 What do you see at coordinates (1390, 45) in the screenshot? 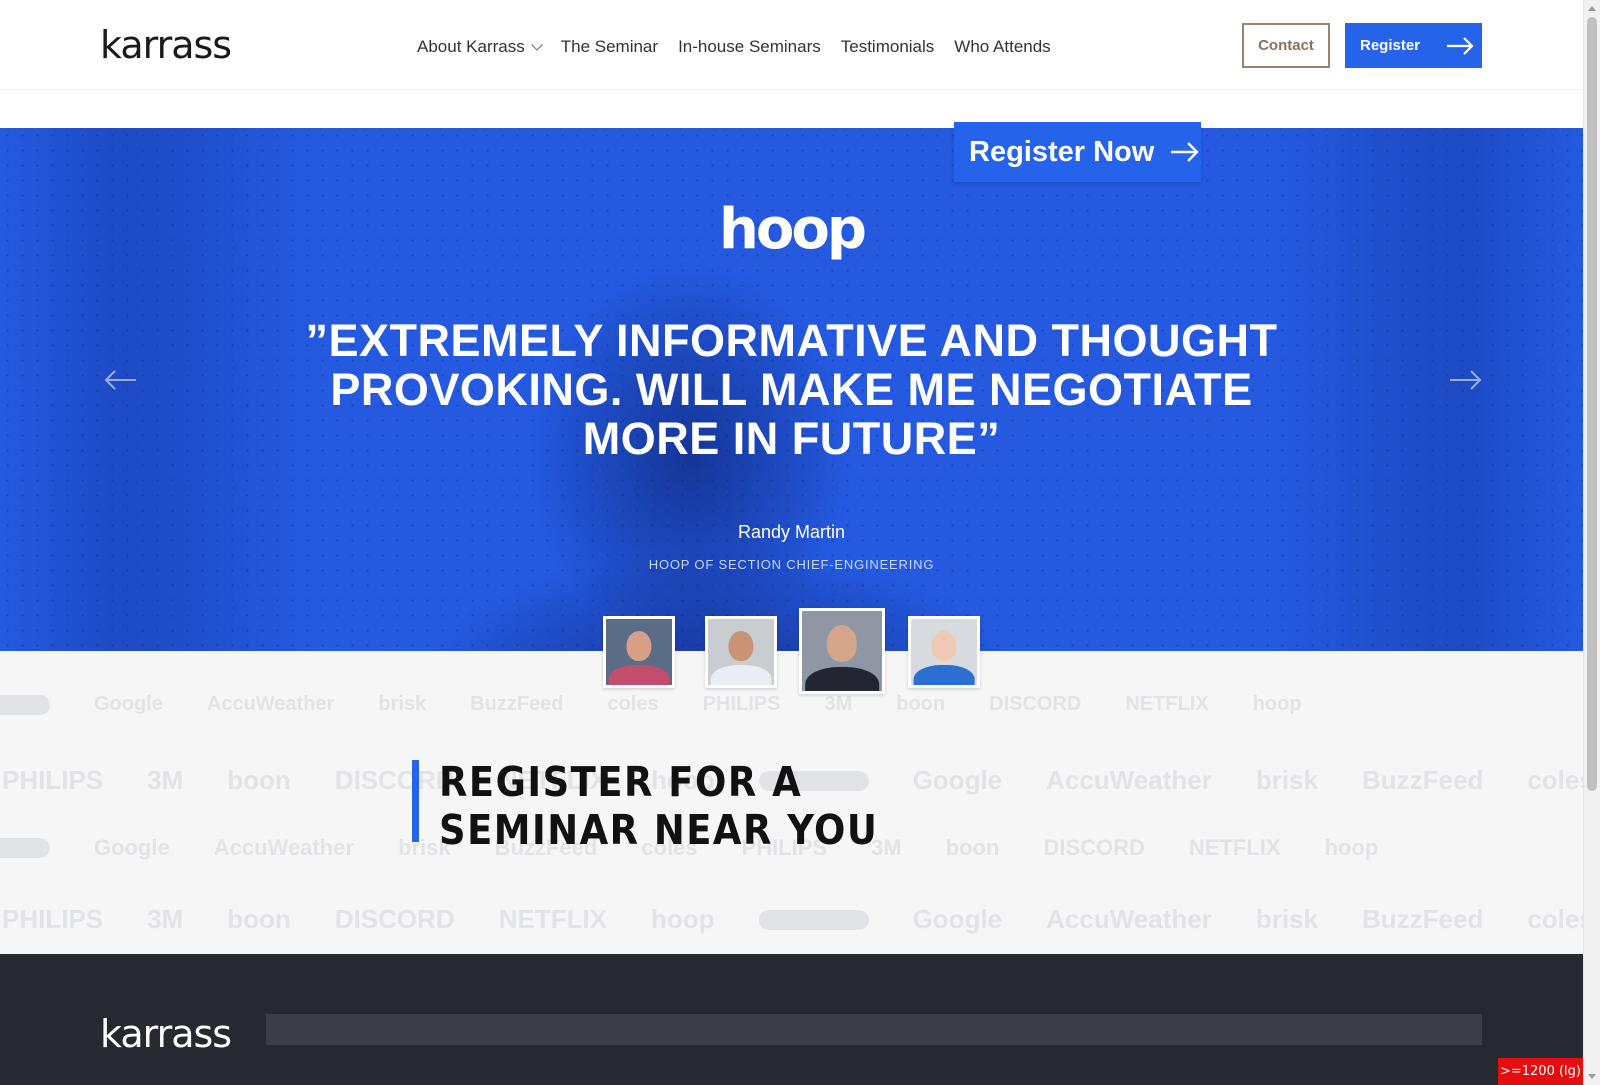
I see `register-label: Register` at bounding box center [1390, 45].